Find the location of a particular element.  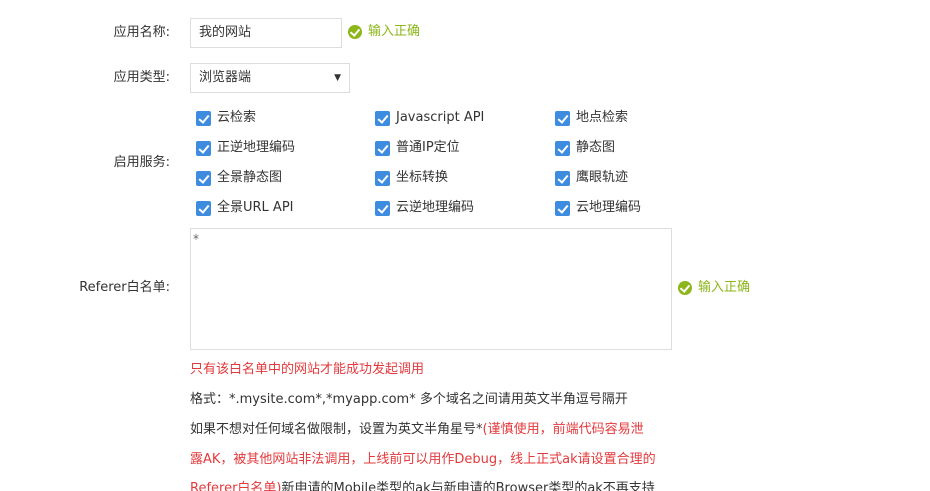

service-label: 全景静态图 is located at coordinates (250, 177).